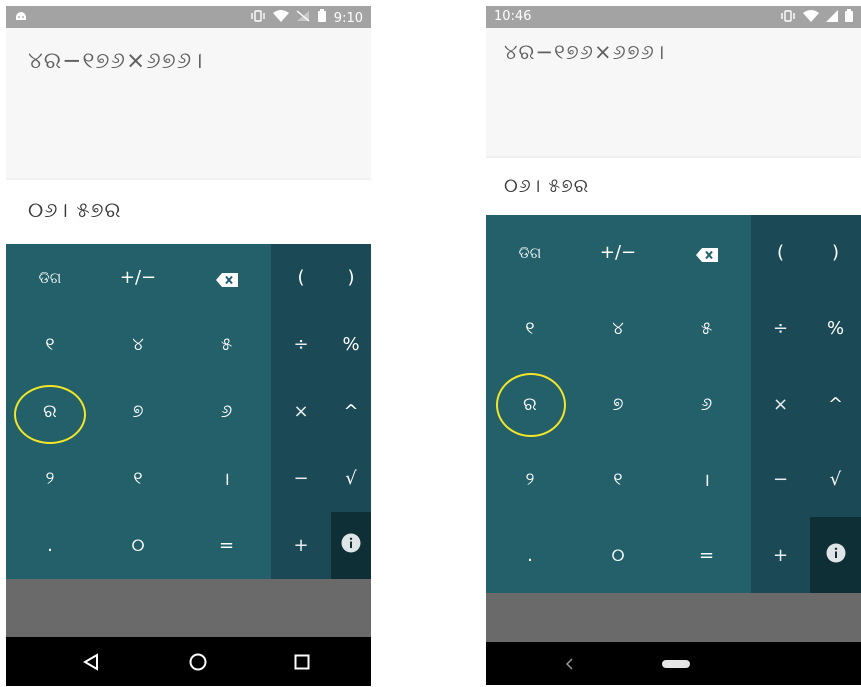 The height and width of the screenshot is (687, 861). What do you see at coordinates (21, 18) in the screenshot?
I see `android-icon` at bounding box center [21, 18].